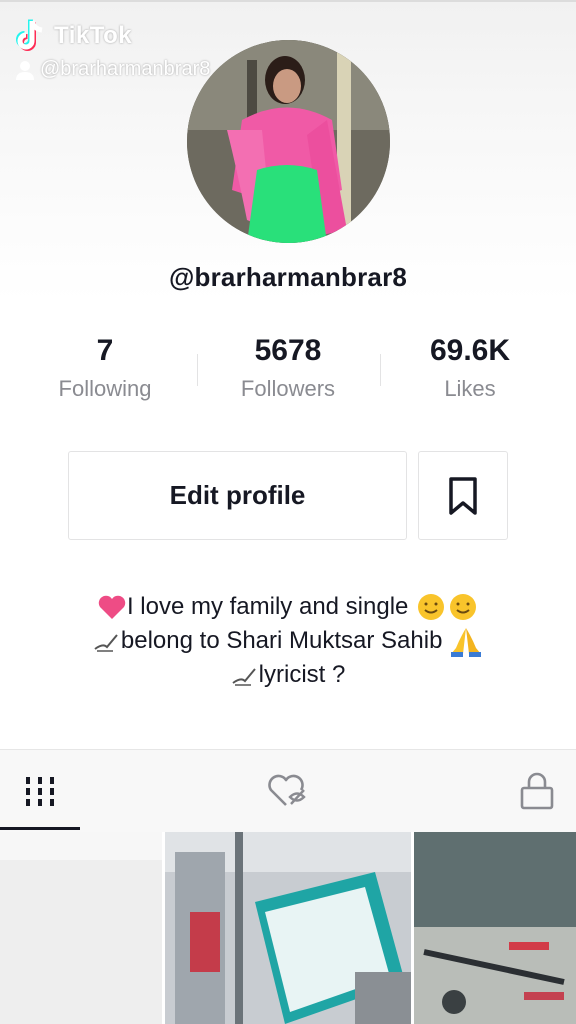 The height and width of the screenshot is (1024, 576). I want to click on stat-following: 7 Following, so click(105, 367).